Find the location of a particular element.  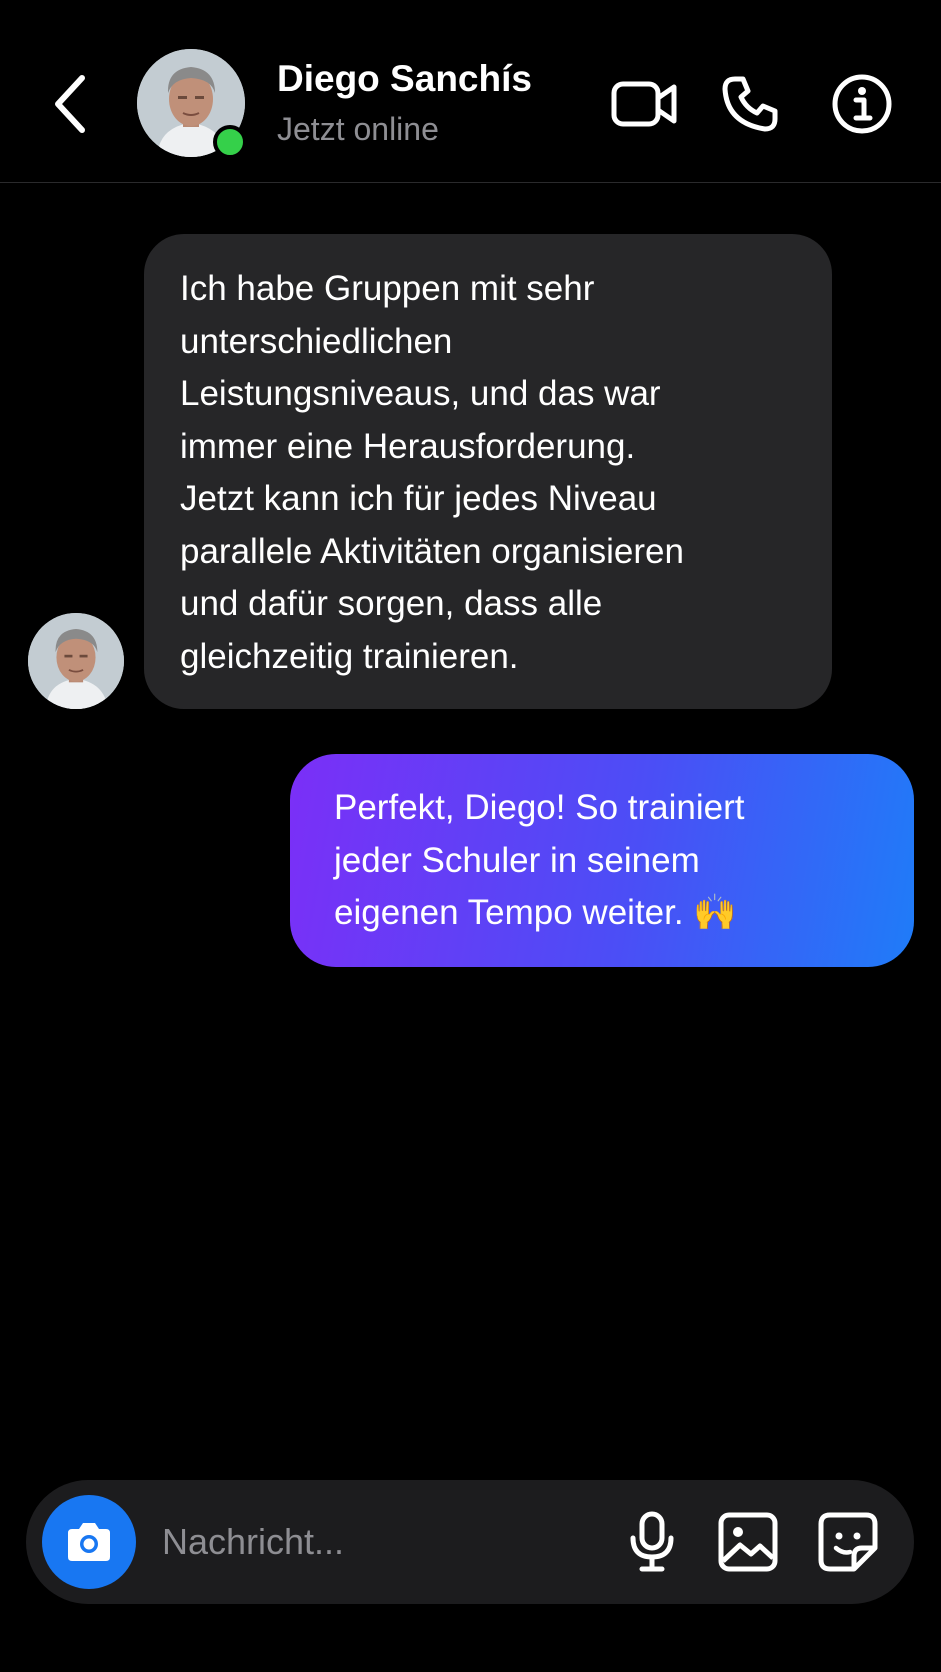

contact-name: Diego Sanchís is located at coordinates (404, 79).